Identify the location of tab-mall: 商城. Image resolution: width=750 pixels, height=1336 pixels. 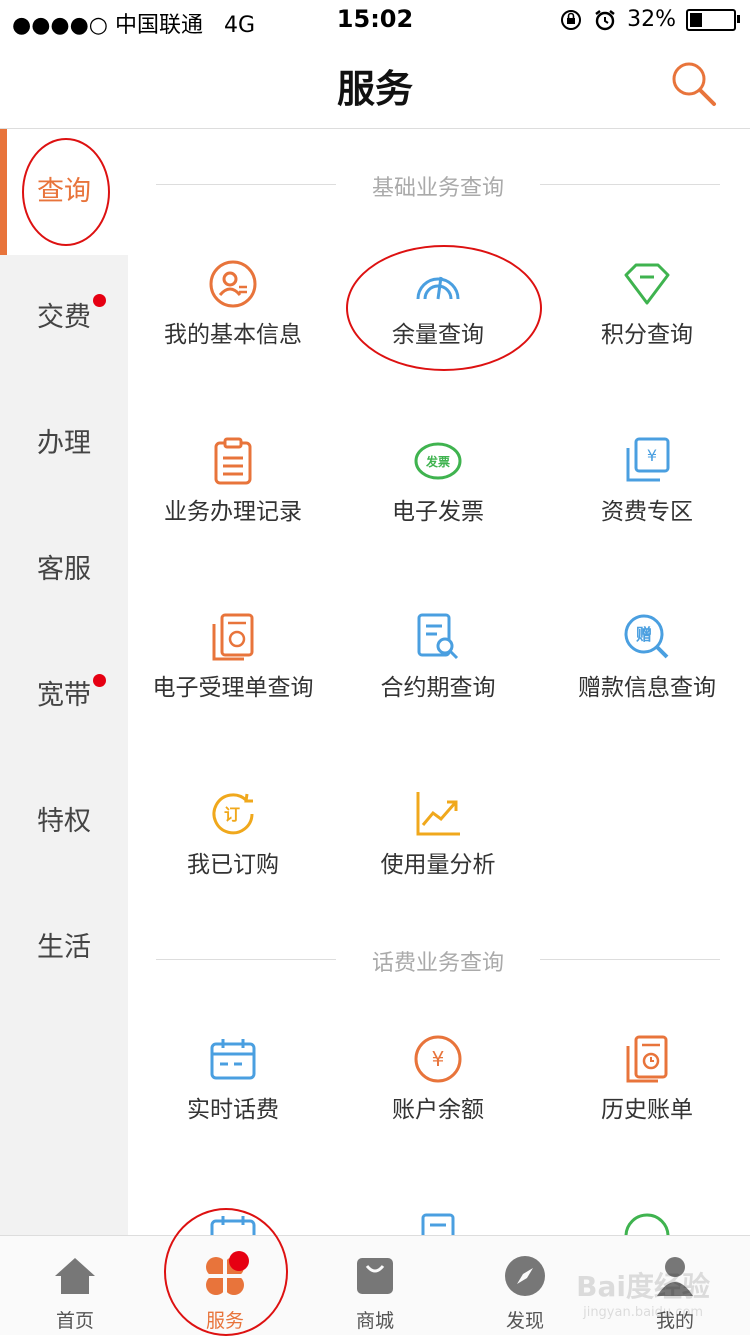
(375, 1285).